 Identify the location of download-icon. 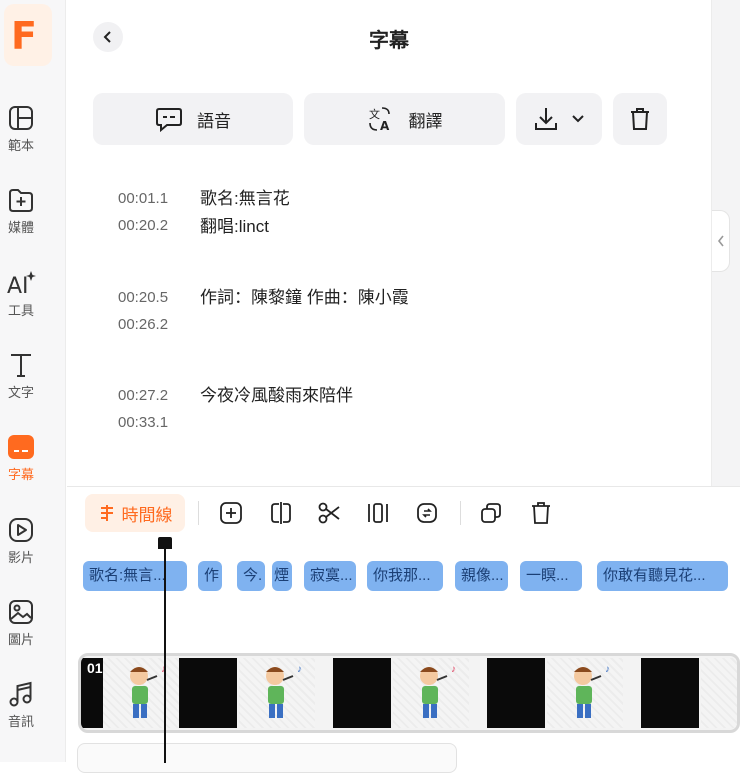
(546, 119).